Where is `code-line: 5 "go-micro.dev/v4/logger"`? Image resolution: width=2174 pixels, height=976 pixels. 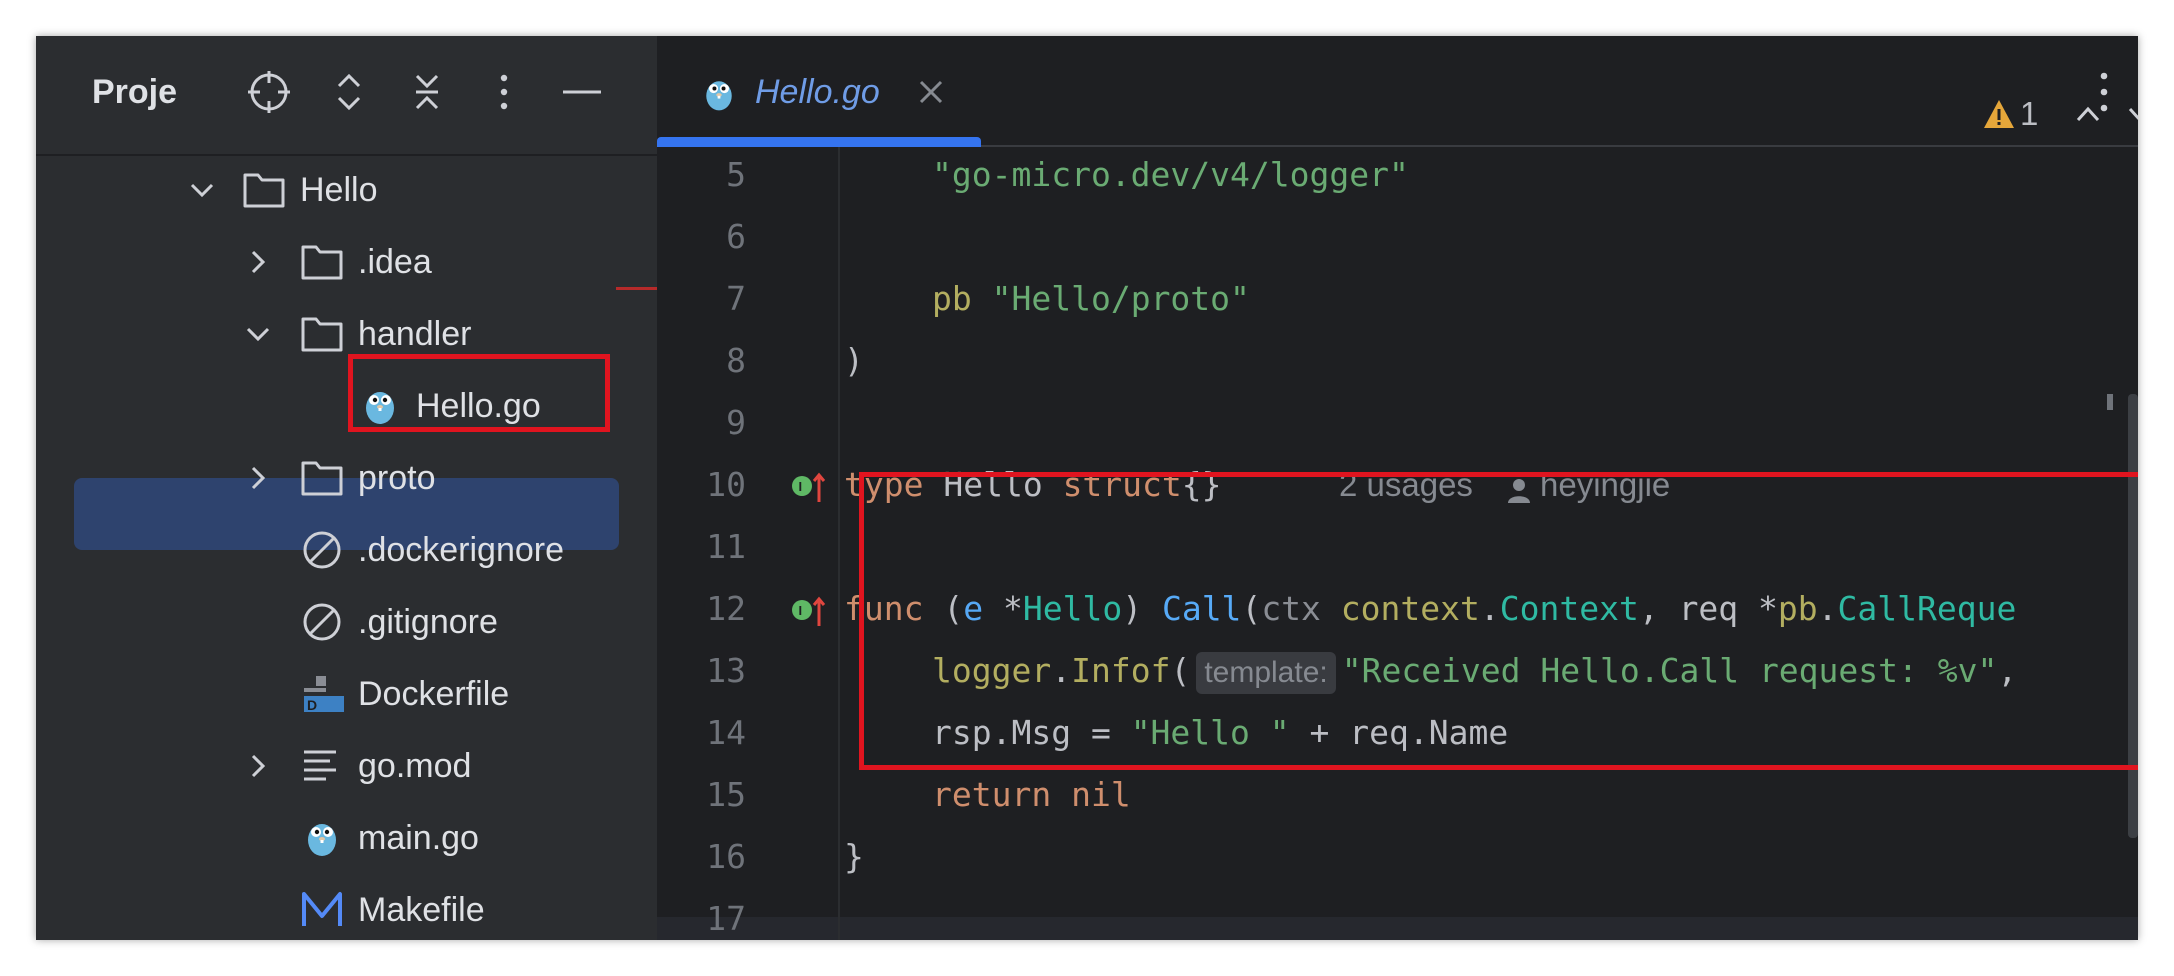
code-line: 5 "go-micro.dev/v4/logger" is located at coordinates (1397, 177).